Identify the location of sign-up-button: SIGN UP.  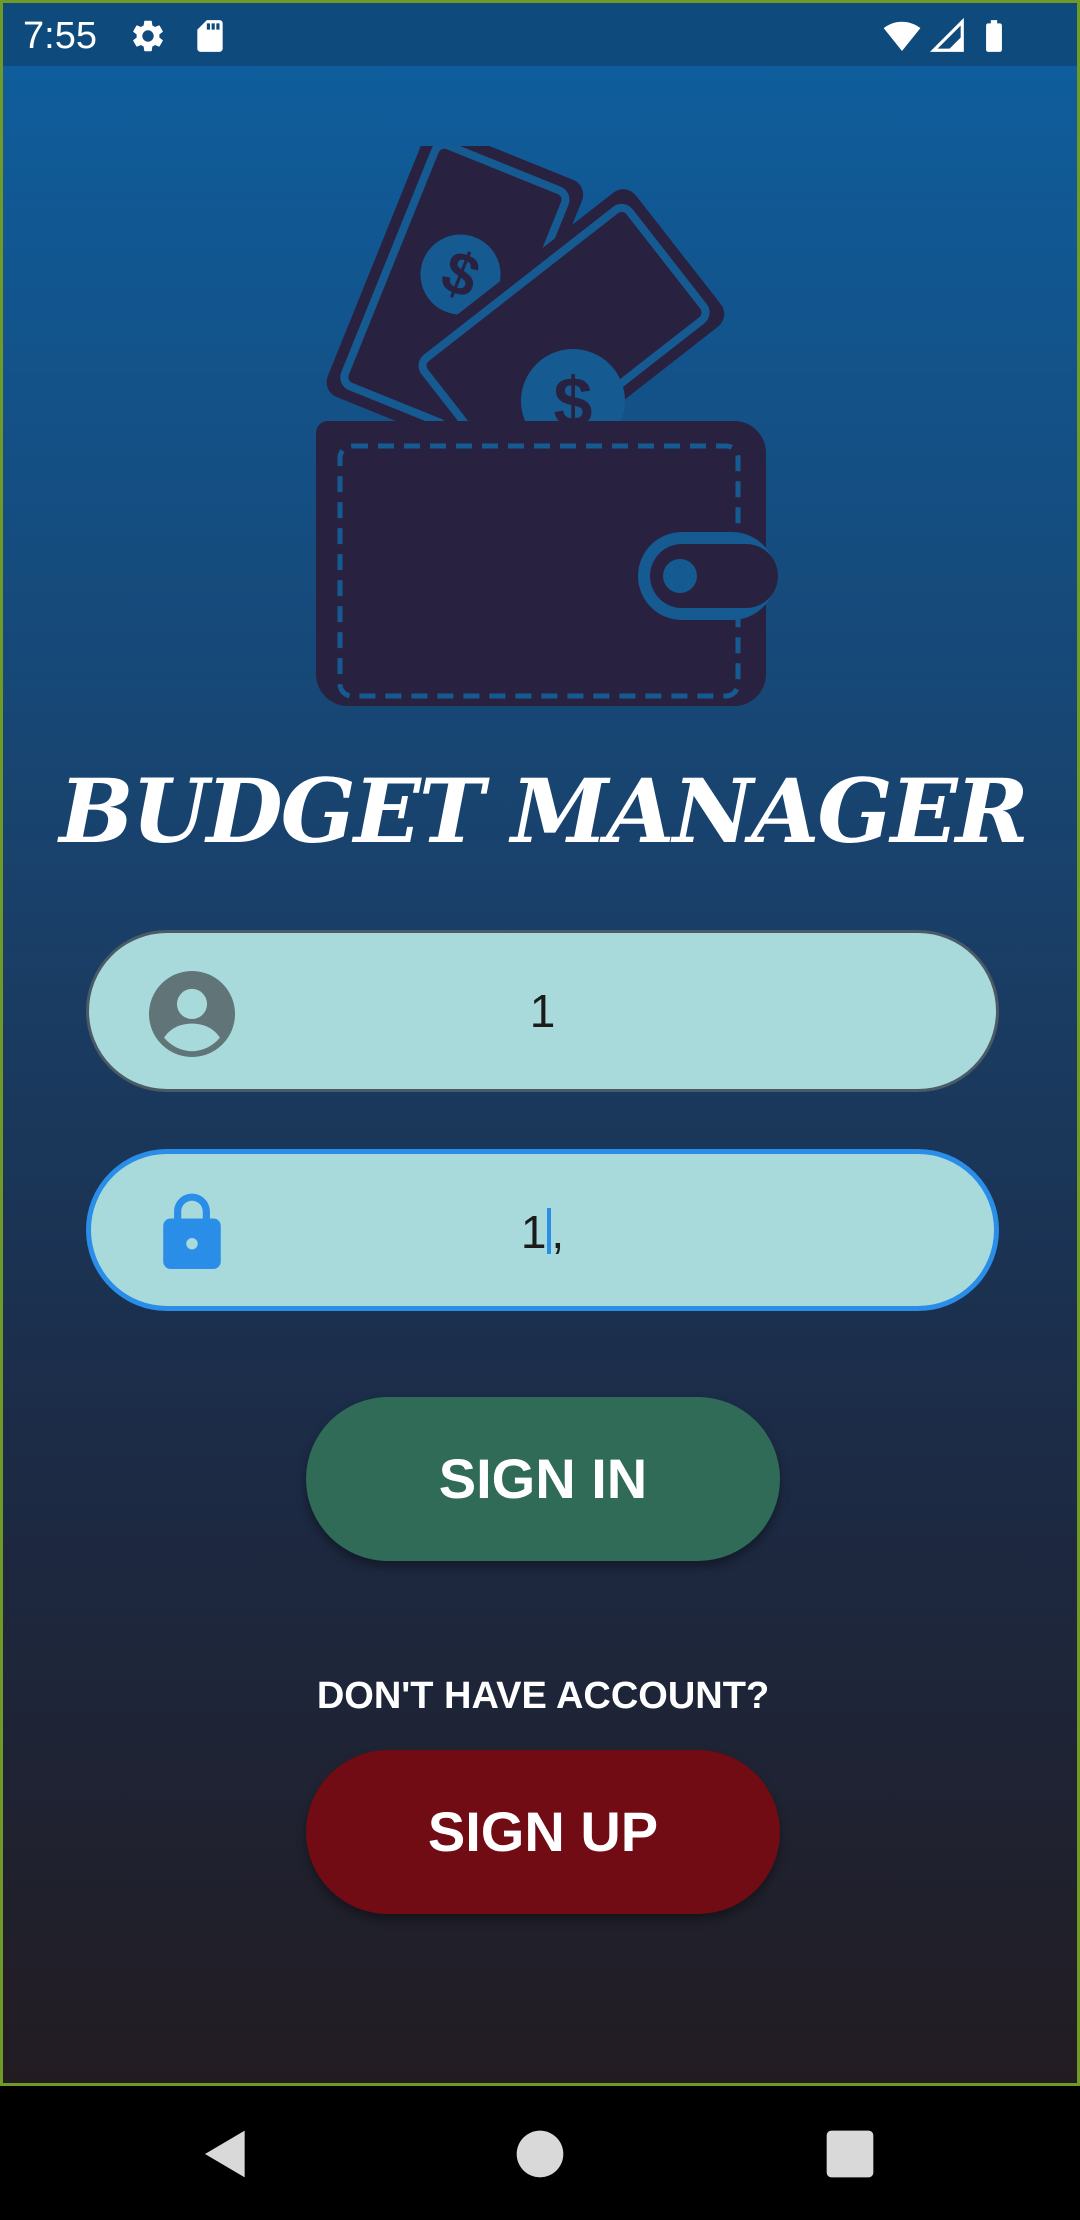
(543, 1832).